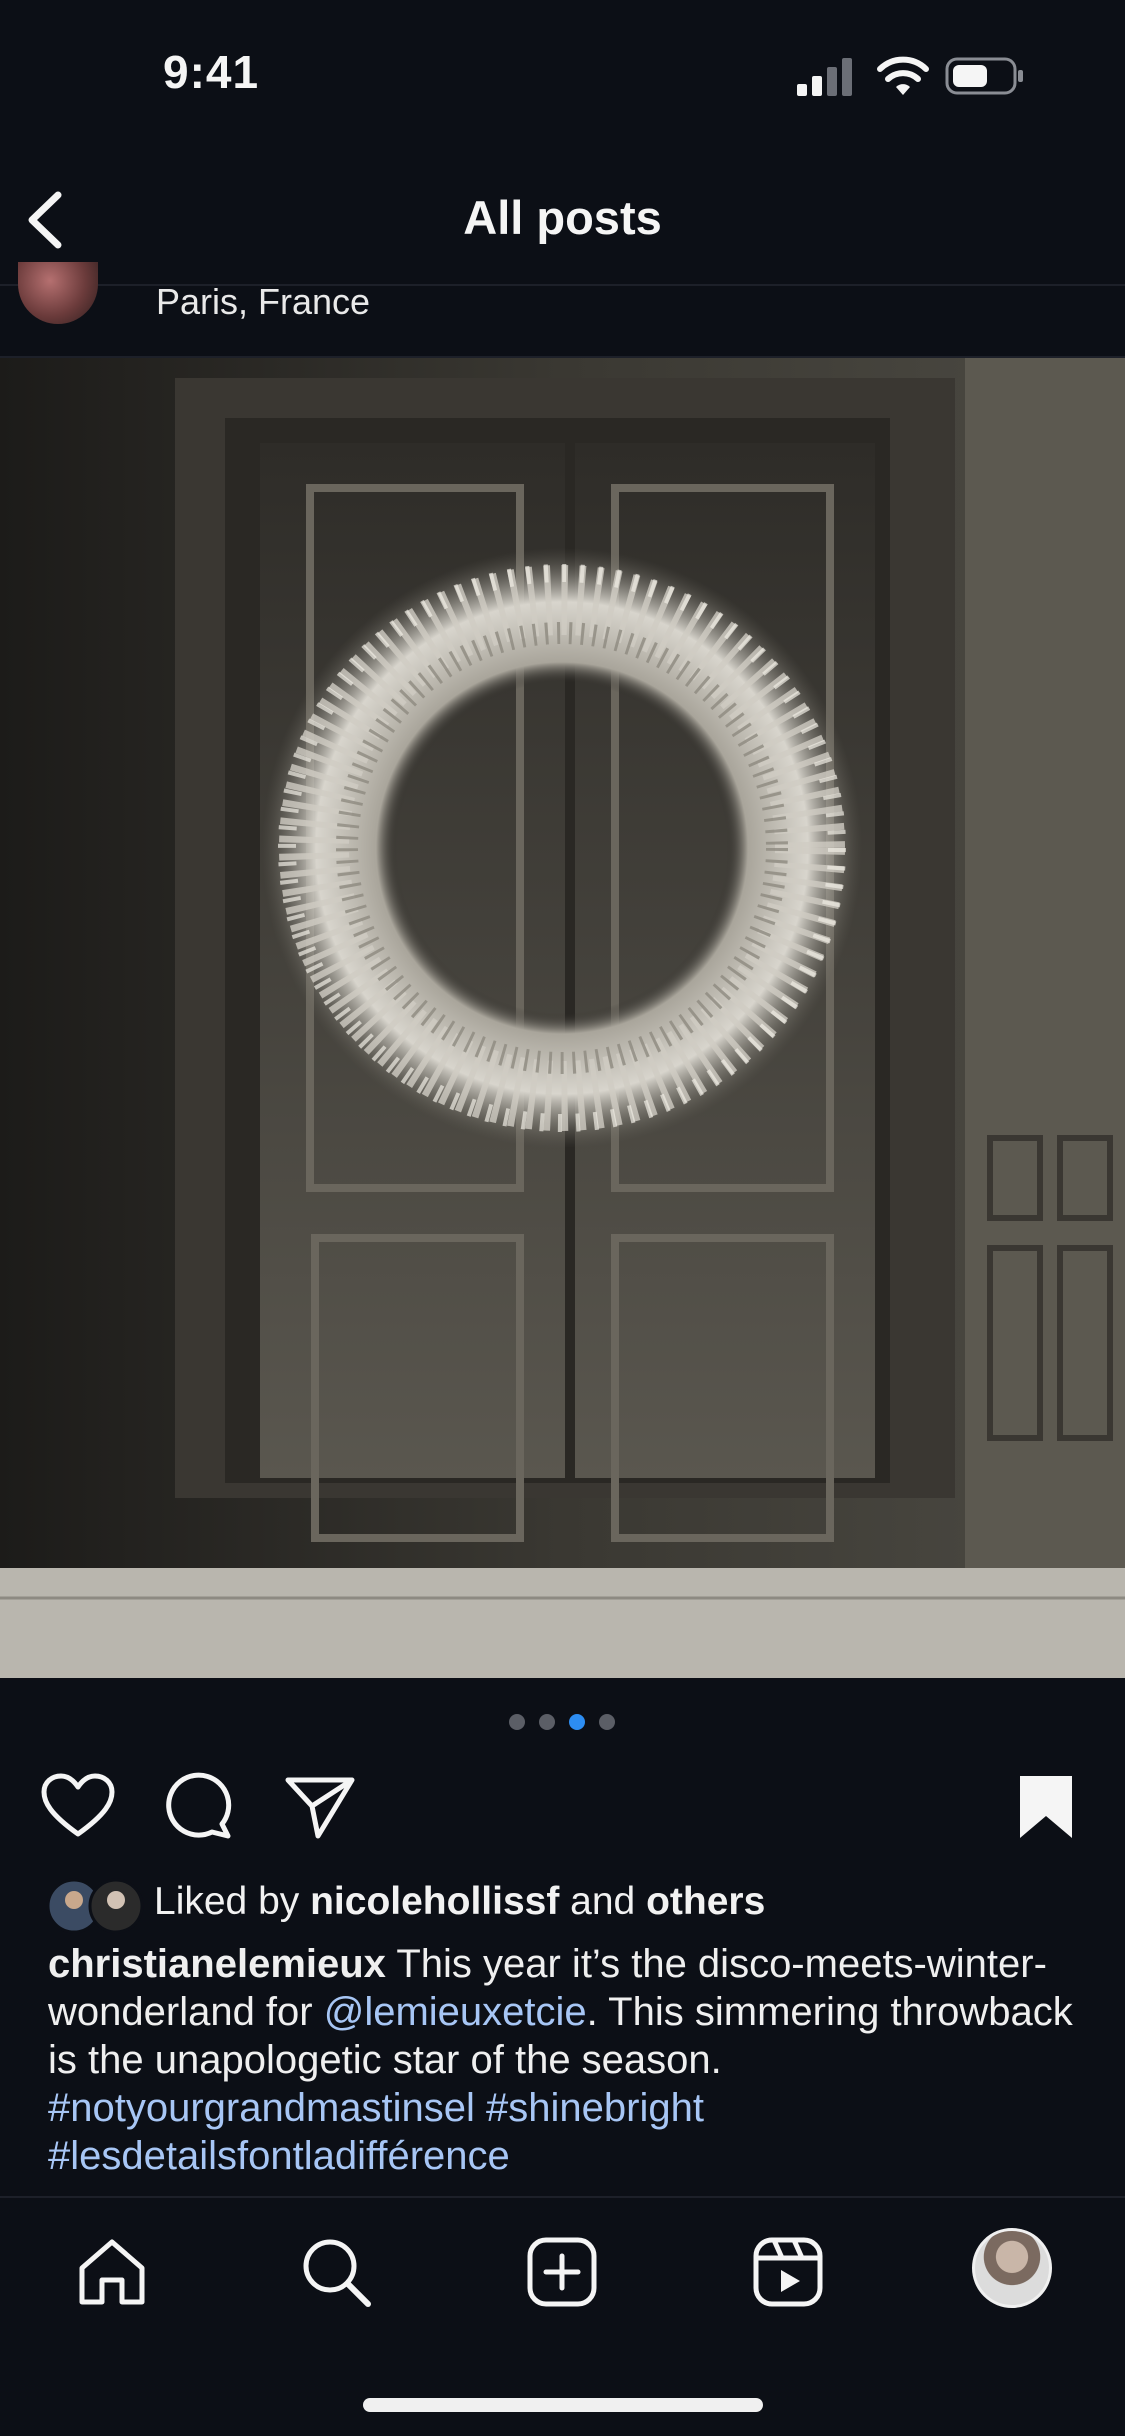 The image size is (1125, 2436). I want to click on liked-by-conjunction: and, so click(603, 1901).